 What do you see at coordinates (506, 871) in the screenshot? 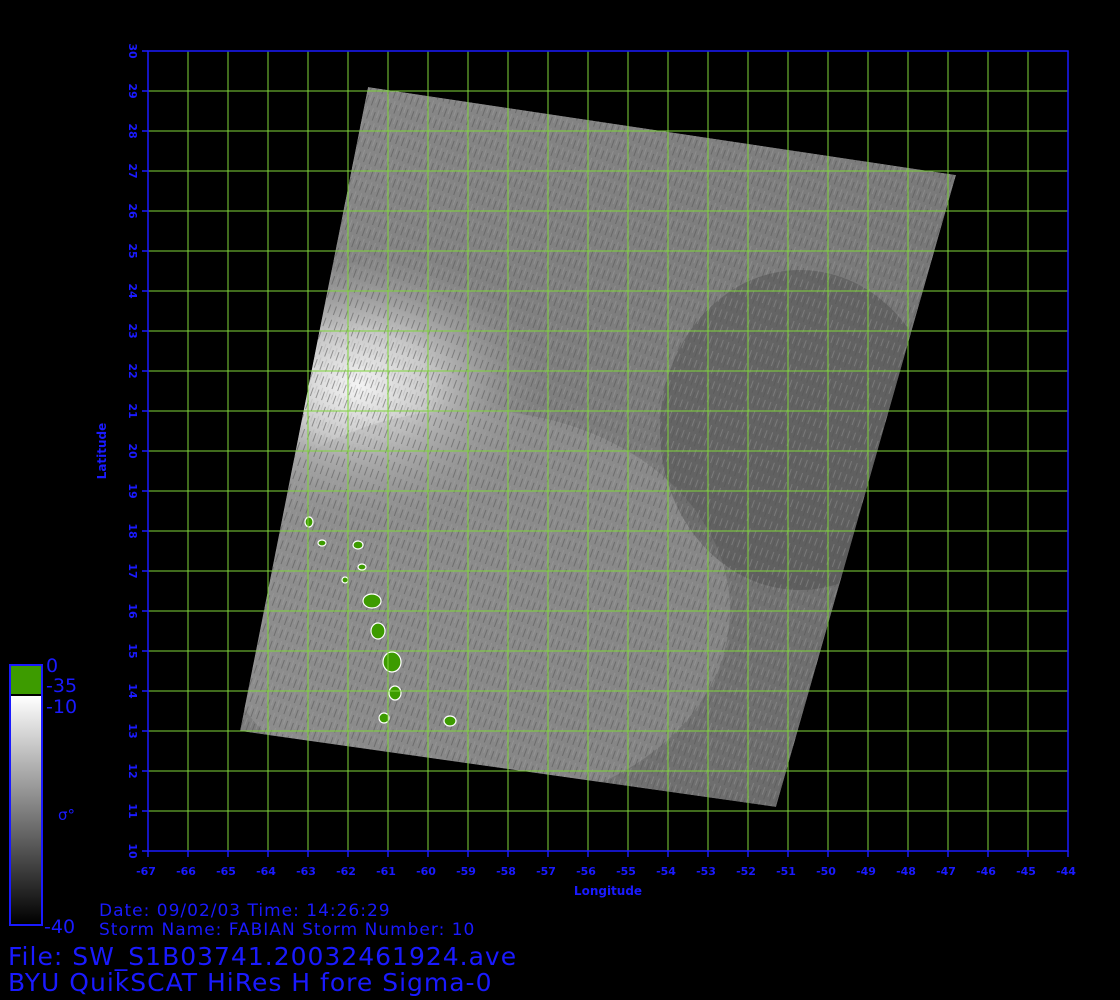
I see `x-tick-label: -58` at bounding box center [506, 871].